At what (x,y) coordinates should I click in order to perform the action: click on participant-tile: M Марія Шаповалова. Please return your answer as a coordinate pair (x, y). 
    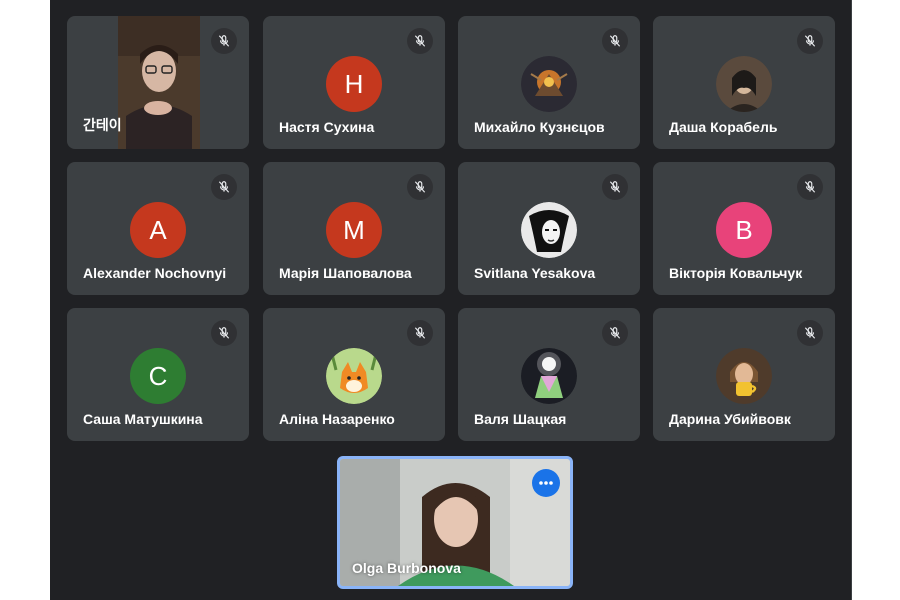
    Looking at the image, I should click on (354, 228).